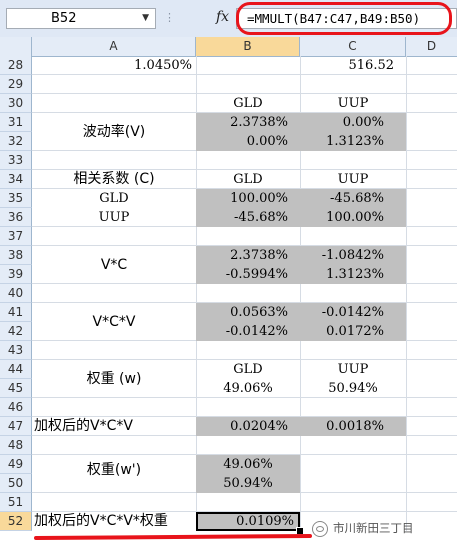 The height and width of the screenshot is (548, 457). I want to click on row-header: 38, so click(16, 255).